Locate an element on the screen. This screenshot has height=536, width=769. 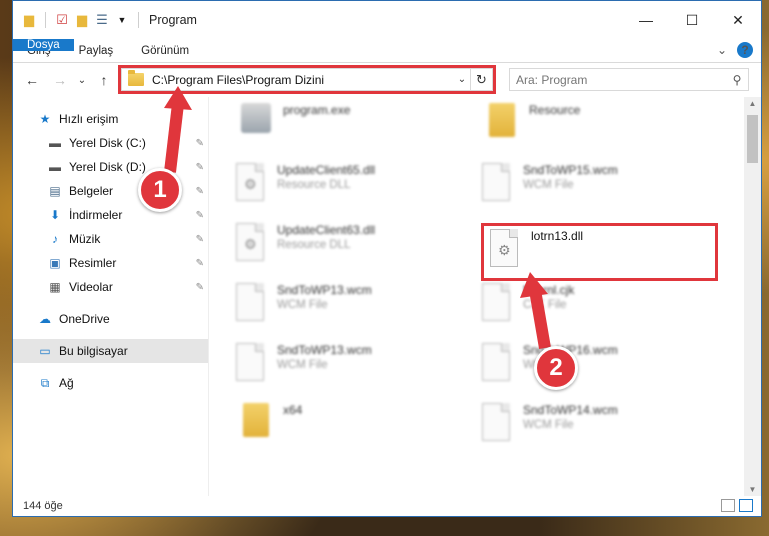
file-name: UpdateClient65.dll is located at coordinates (326, 170).